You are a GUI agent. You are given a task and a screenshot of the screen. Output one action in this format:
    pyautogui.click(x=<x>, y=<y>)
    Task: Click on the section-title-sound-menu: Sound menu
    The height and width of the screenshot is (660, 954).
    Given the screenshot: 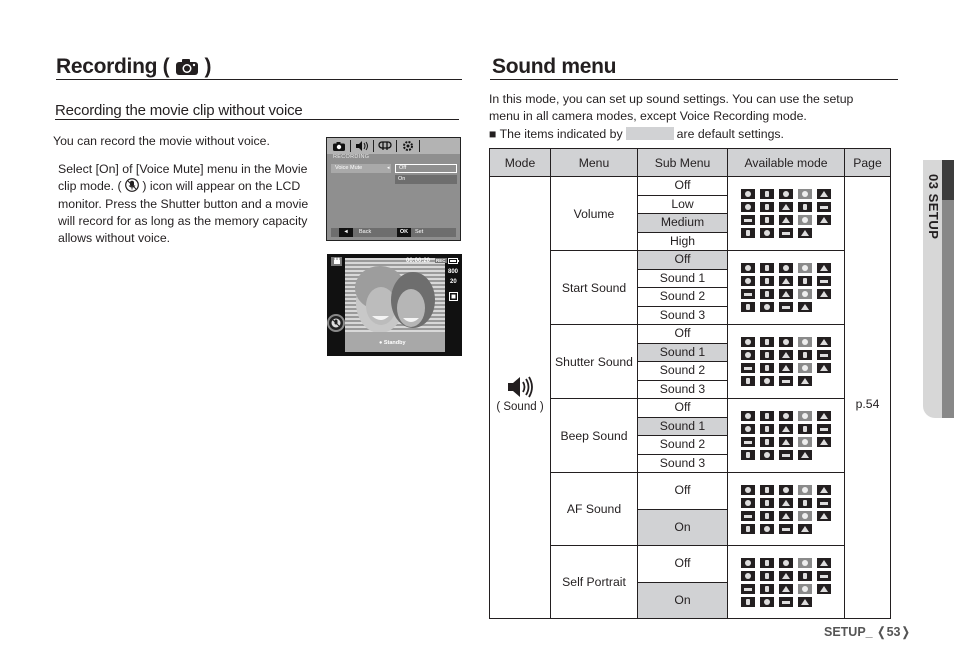 What is the action you would take?
    pyautogui.click(x=554, y=66)
    